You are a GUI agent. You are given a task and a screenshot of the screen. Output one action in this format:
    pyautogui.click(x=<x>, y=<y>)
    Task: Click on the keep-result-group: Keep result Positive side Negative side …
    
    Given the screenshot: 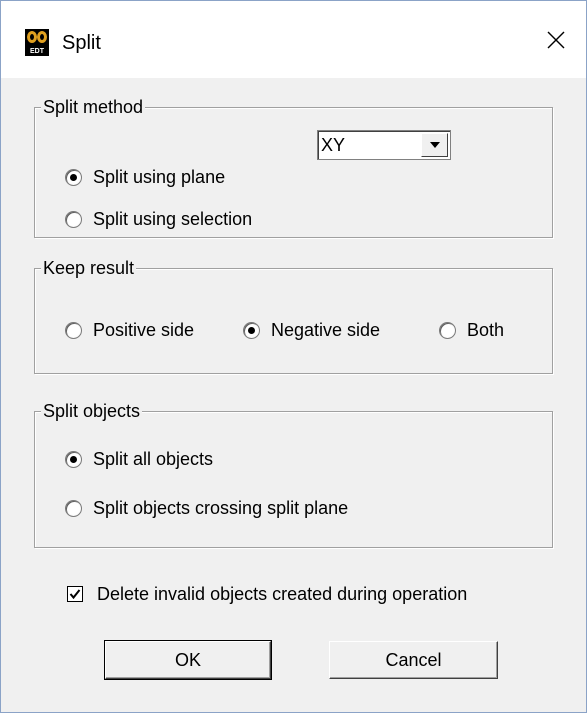 What is the action you would take?
    pyautogui.click(x=293, y=315)
    